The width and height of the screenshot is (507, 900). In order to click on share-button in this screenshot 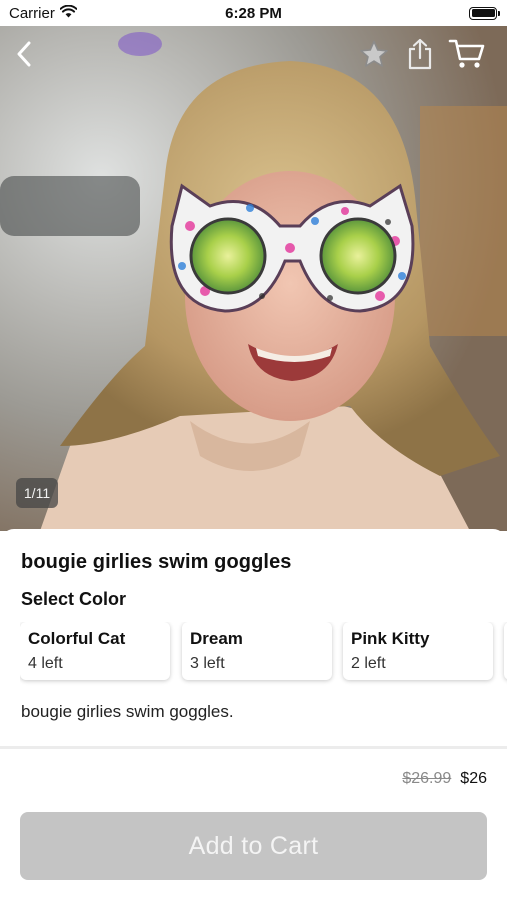, I will do `click(420, 54)`.